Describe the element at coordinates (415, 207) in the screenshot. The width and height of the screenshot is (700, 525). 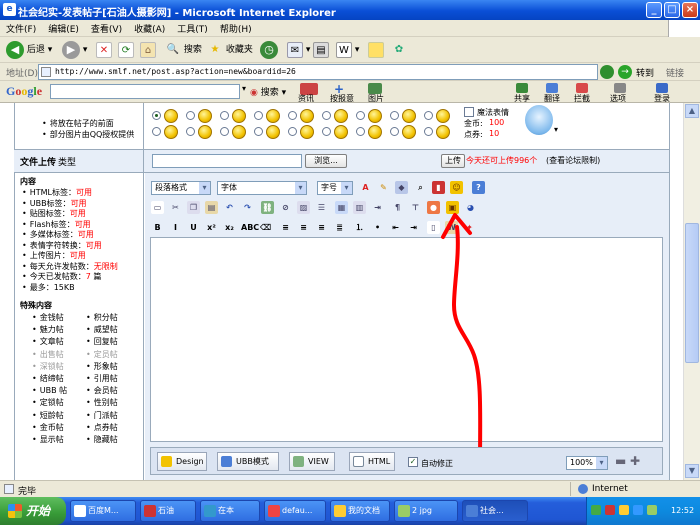
I see `code-icon: ⊤` at that location.